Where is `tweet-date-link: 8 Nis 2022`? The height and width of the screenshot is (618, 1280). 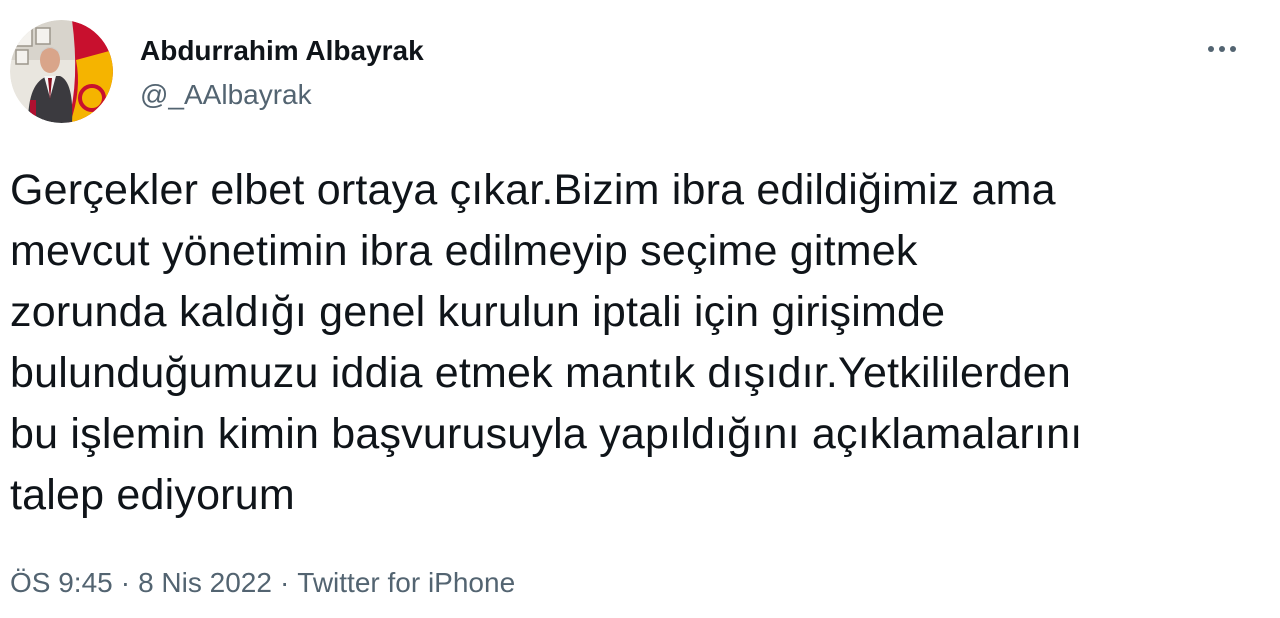 tweet-date-link: 8 Nis 2022 is located at coordinates (205, 582).